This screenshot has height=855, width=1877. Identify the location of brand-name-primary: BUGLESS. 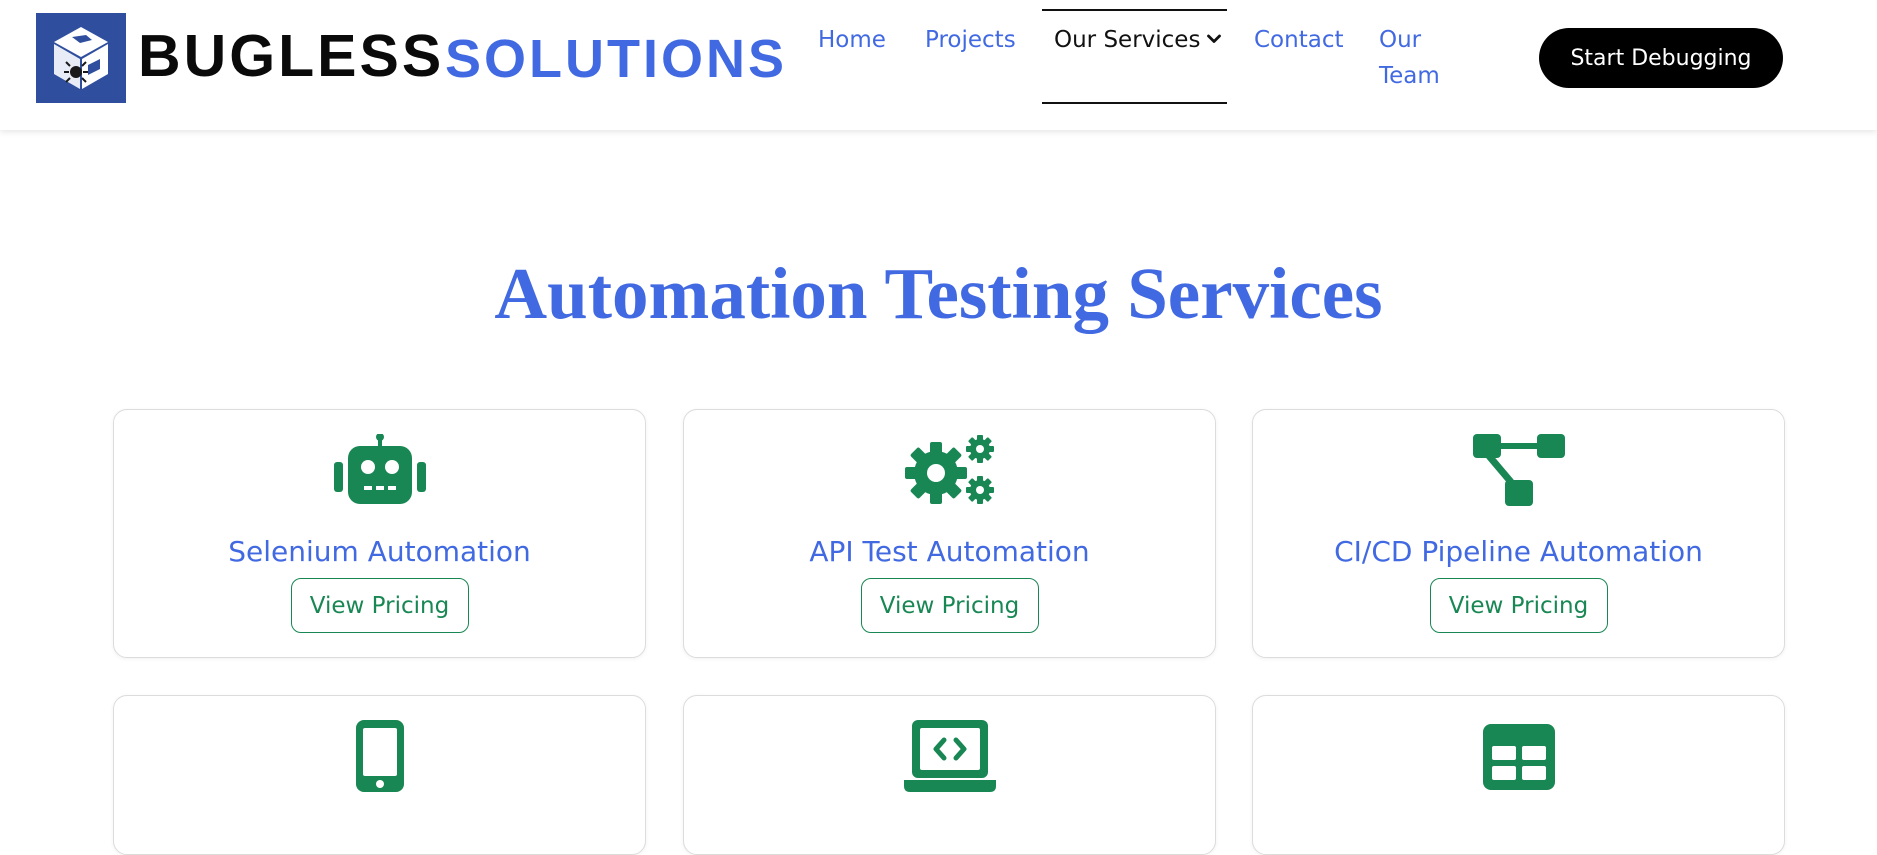
(291, 56).